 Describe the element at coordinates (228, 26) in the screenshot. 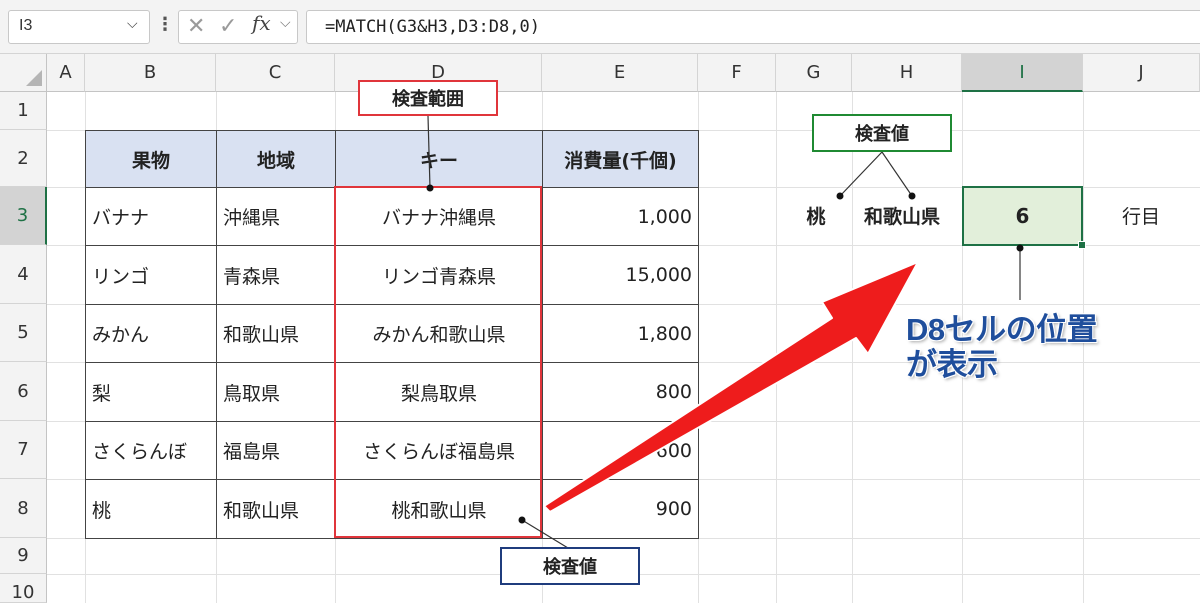

I see `enter-icon: ✓` at that location.